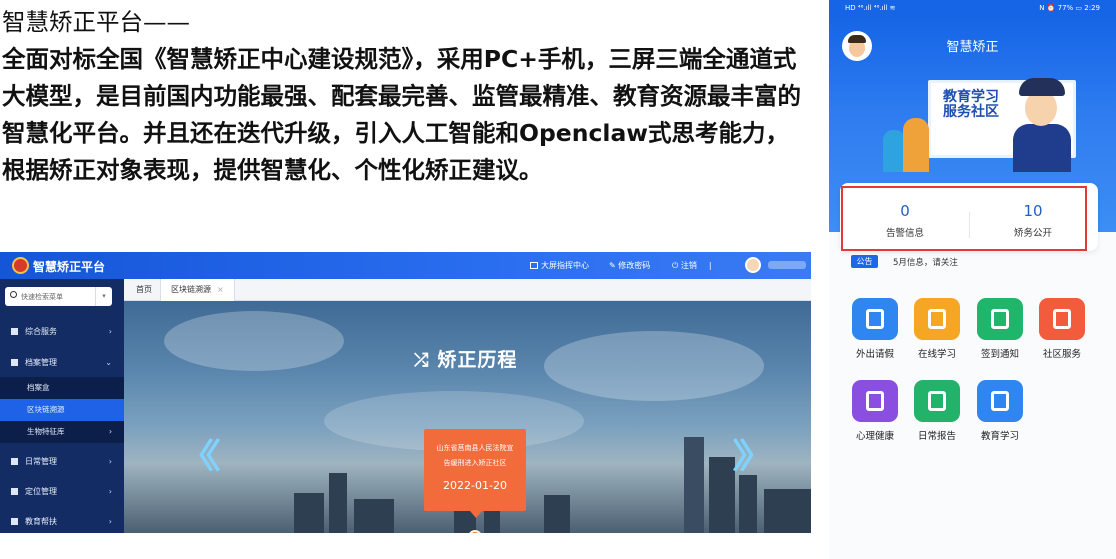  What do you see at coordinates (654, 366) in the screenshot?
I see `cloud-shape` at bounding box center [654, 366].